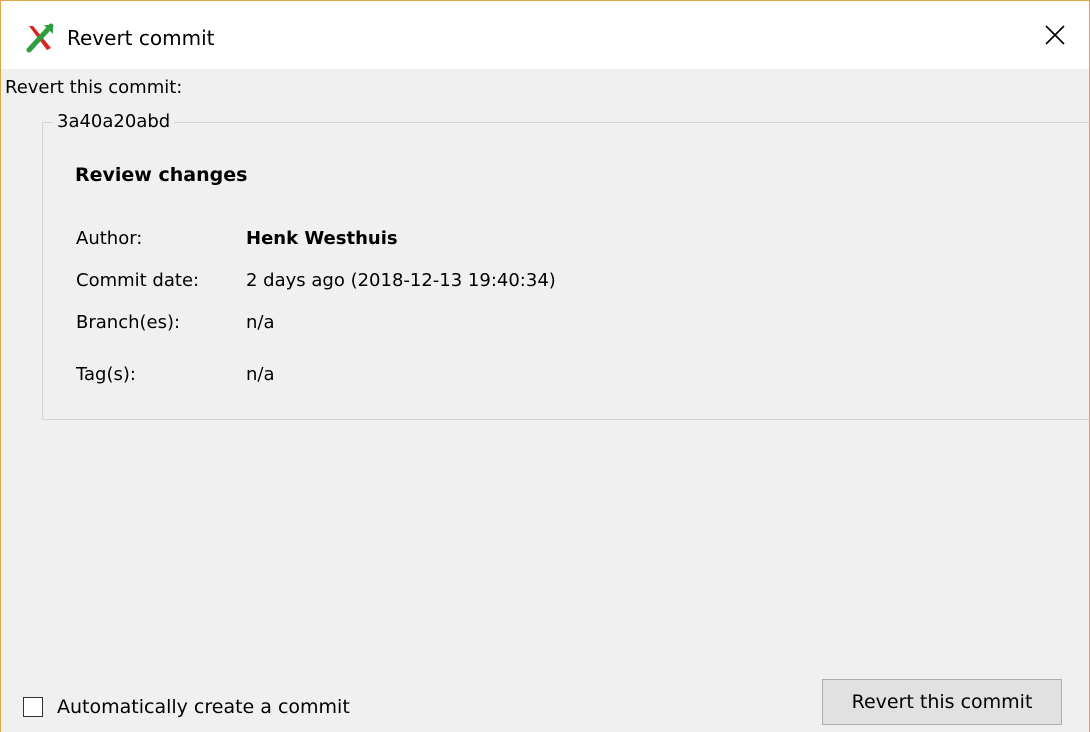 The height and width of the screenshot is (732, 1090). What do you see at coordinates (203, 707) in the screenshot?
I see `auto-commit-label: Automatically create a commit` at bounding box center [203, 707].